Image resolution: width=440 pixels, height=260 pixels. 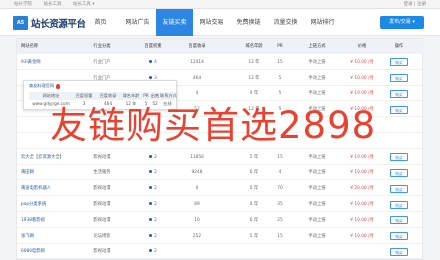 I want to click on main-nav: 首页 网站广告 友链买卖 网站交易 免费换链 流量交换 网站排行, so click(x=211, y=22).